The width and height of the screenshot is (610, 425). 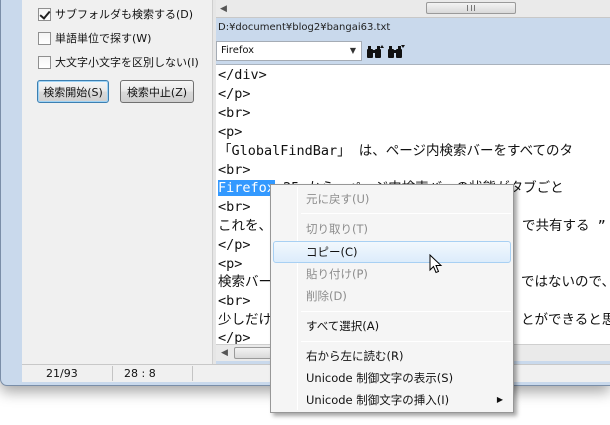 I want to click on menu-item-insert-unicode-control: Unicode 制御文字の挿入(I) ▶, so click(x=392, y=400).